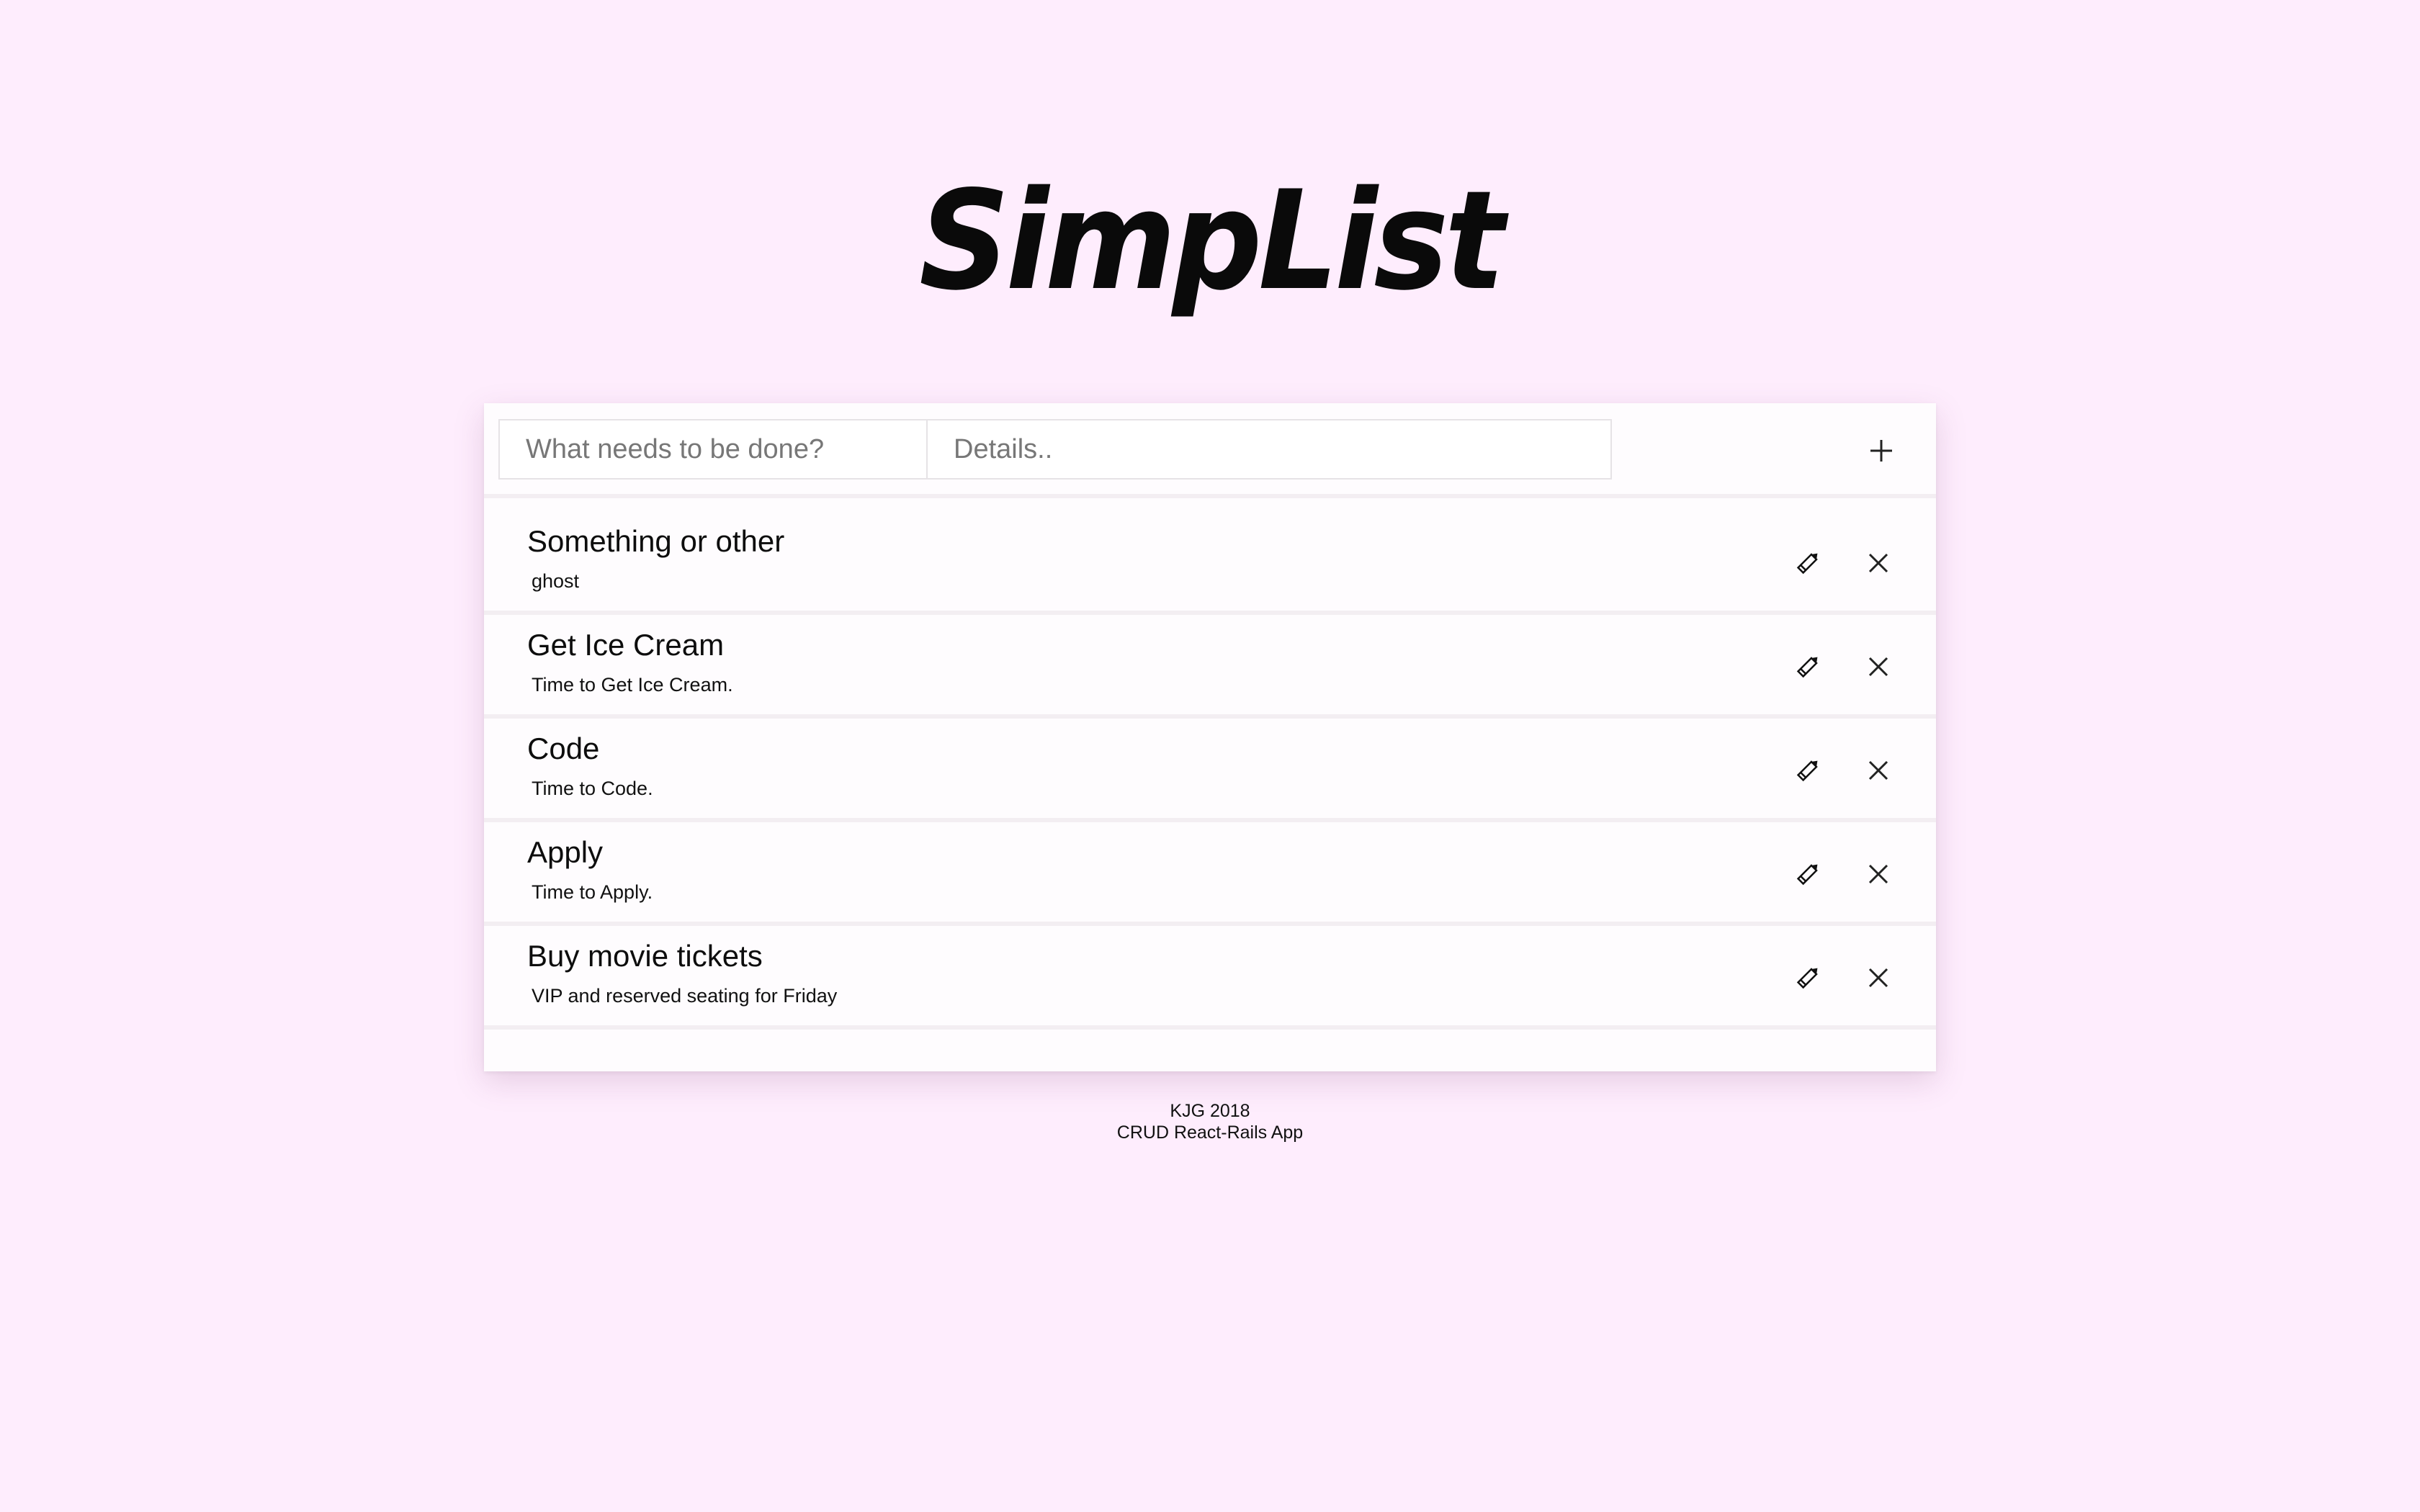 Image resolution: width=2420 pixels, height=1512 pixels. What do you see at coordinates (713, 449) in the screenshot?
I see `task-input` at bounding box center [713, 449].